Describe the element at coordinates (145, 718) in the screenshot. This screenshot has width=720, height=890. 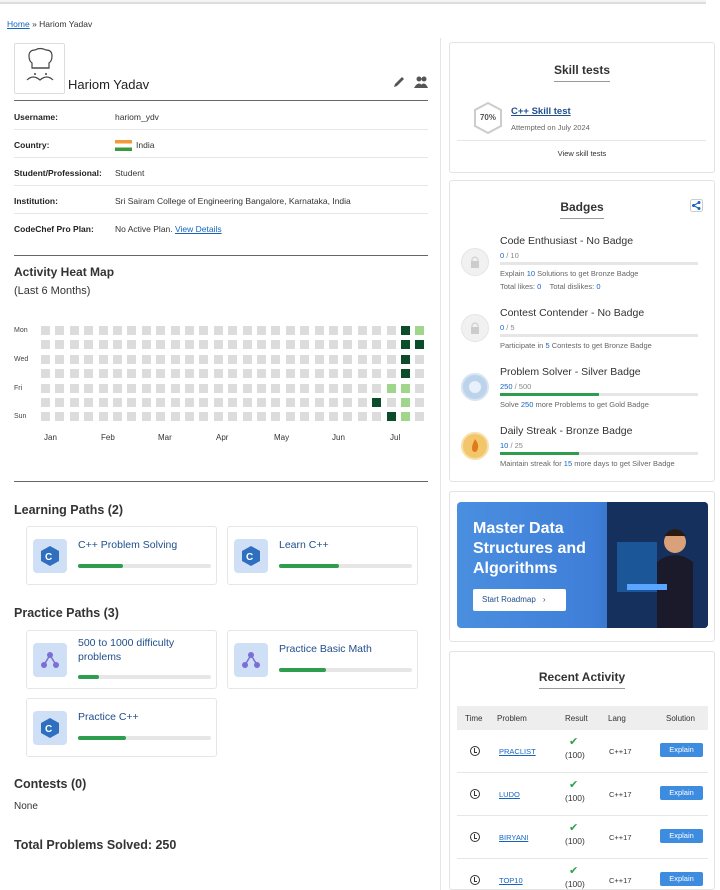
I see `path-title: Practice C++` at that location.